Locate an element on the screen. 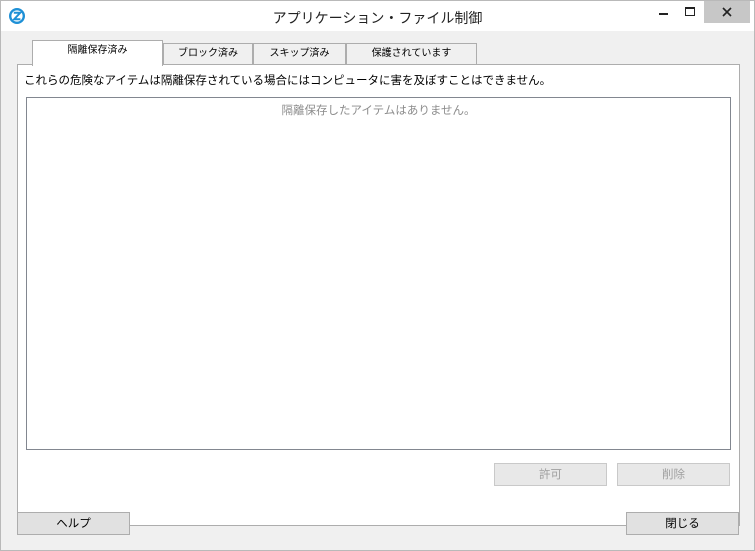  tab-protected: 保護されています is located at coordinates (411, 54).